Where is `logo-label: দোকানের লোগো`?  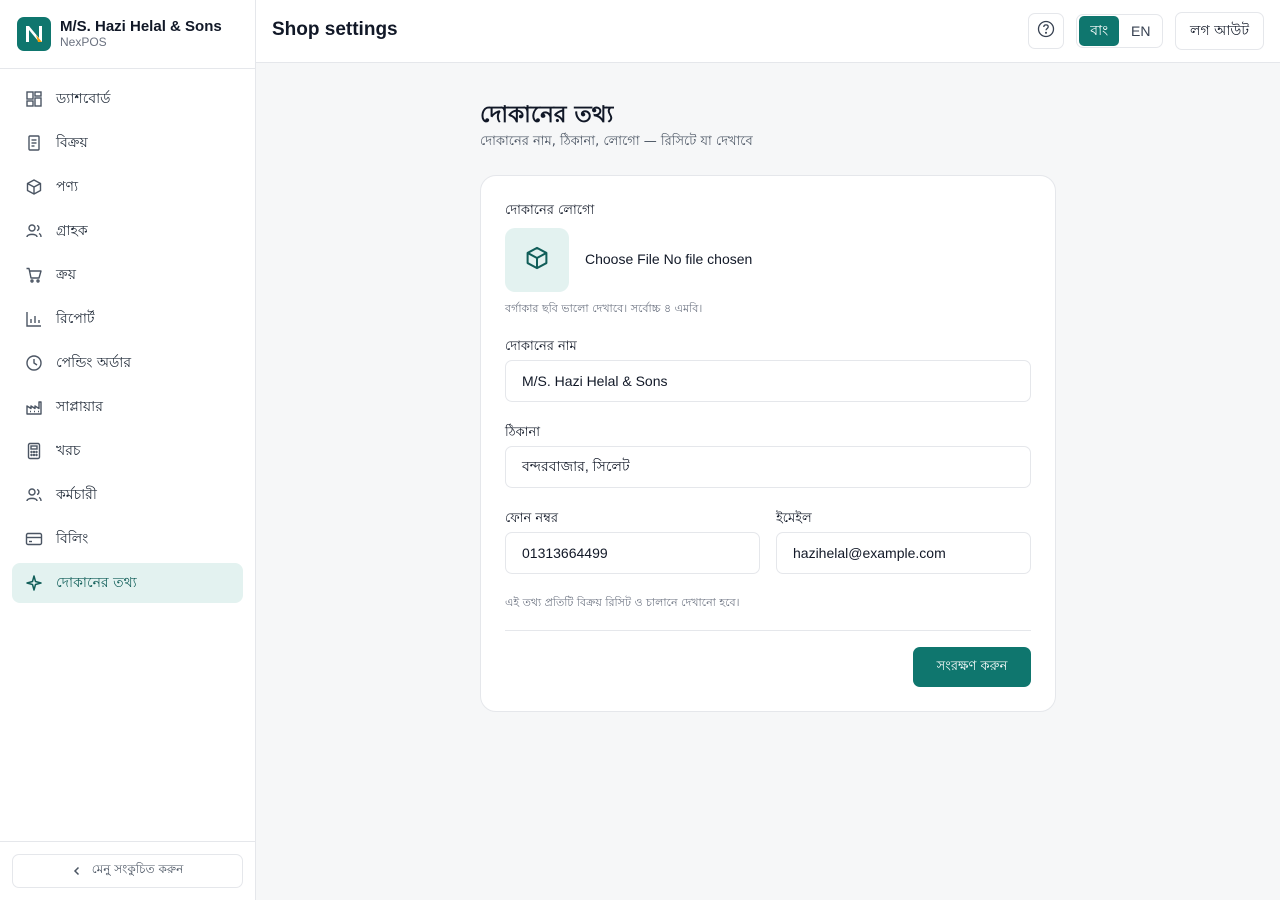
logo-label: দোকানের লোগো is located at coordinates (550, 210).